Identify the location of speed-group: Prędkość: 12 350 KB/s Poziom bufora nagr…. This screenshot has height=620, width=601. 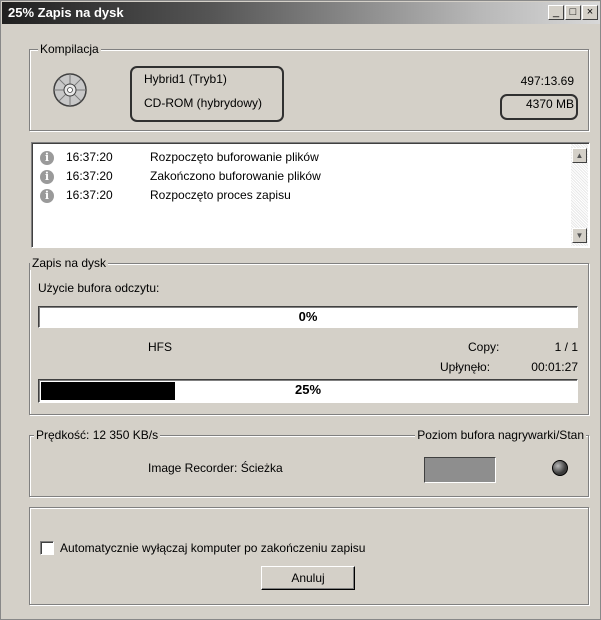
(309, 462).